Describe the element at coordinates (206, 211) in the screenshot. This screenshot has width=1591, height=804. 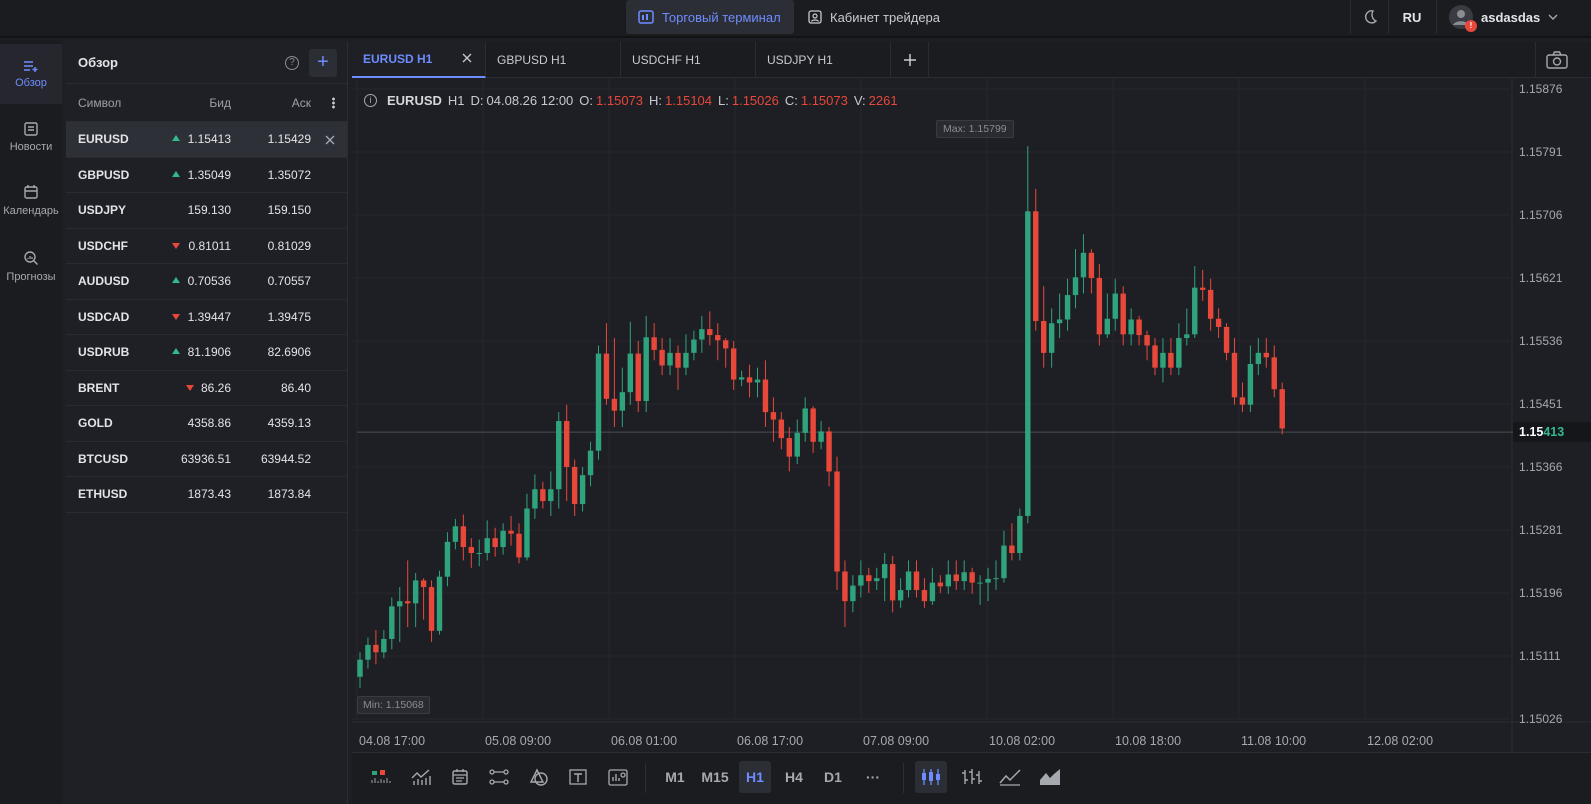
I see `watchlist-row-usdjpy: USDJPY 159.130 159.150` at that location.